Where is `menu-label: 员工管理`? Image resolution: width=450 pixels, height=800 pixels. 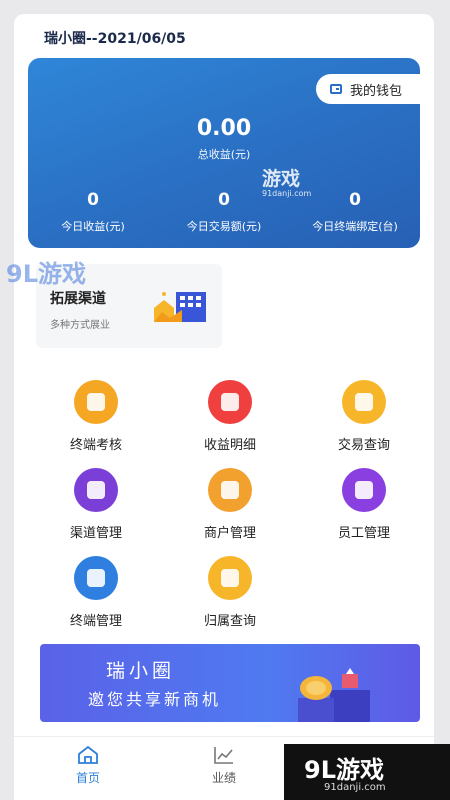
menu-label: 员工管理 is located at coordinates (363, 533).